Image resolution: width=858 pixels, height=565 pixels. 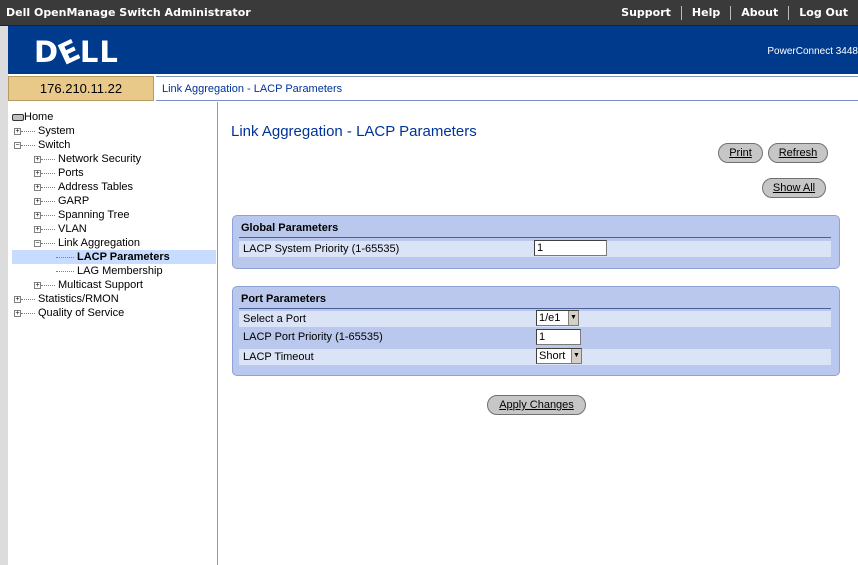 What do you see at coordinates (321, 249) in the screenshot?
I see `system-priority-label: LACP System Priority (1-65535)` at bounding box center [321, 249].